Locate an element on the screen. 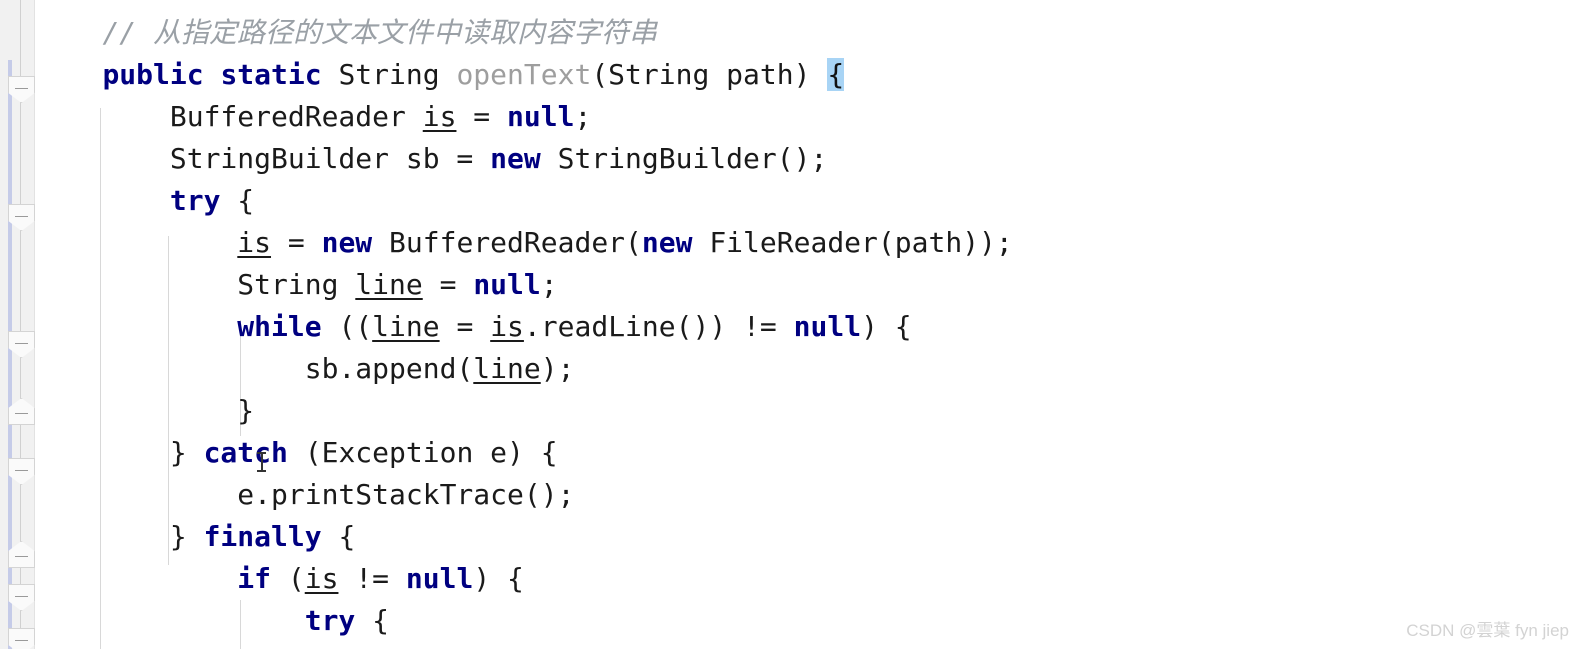 Image resolution: width=1581 pixels, height=649 pixels. line-declare-stringbuilder: StringBuilder sb = new StringBuilder(); is located at coordinates (431, 159).